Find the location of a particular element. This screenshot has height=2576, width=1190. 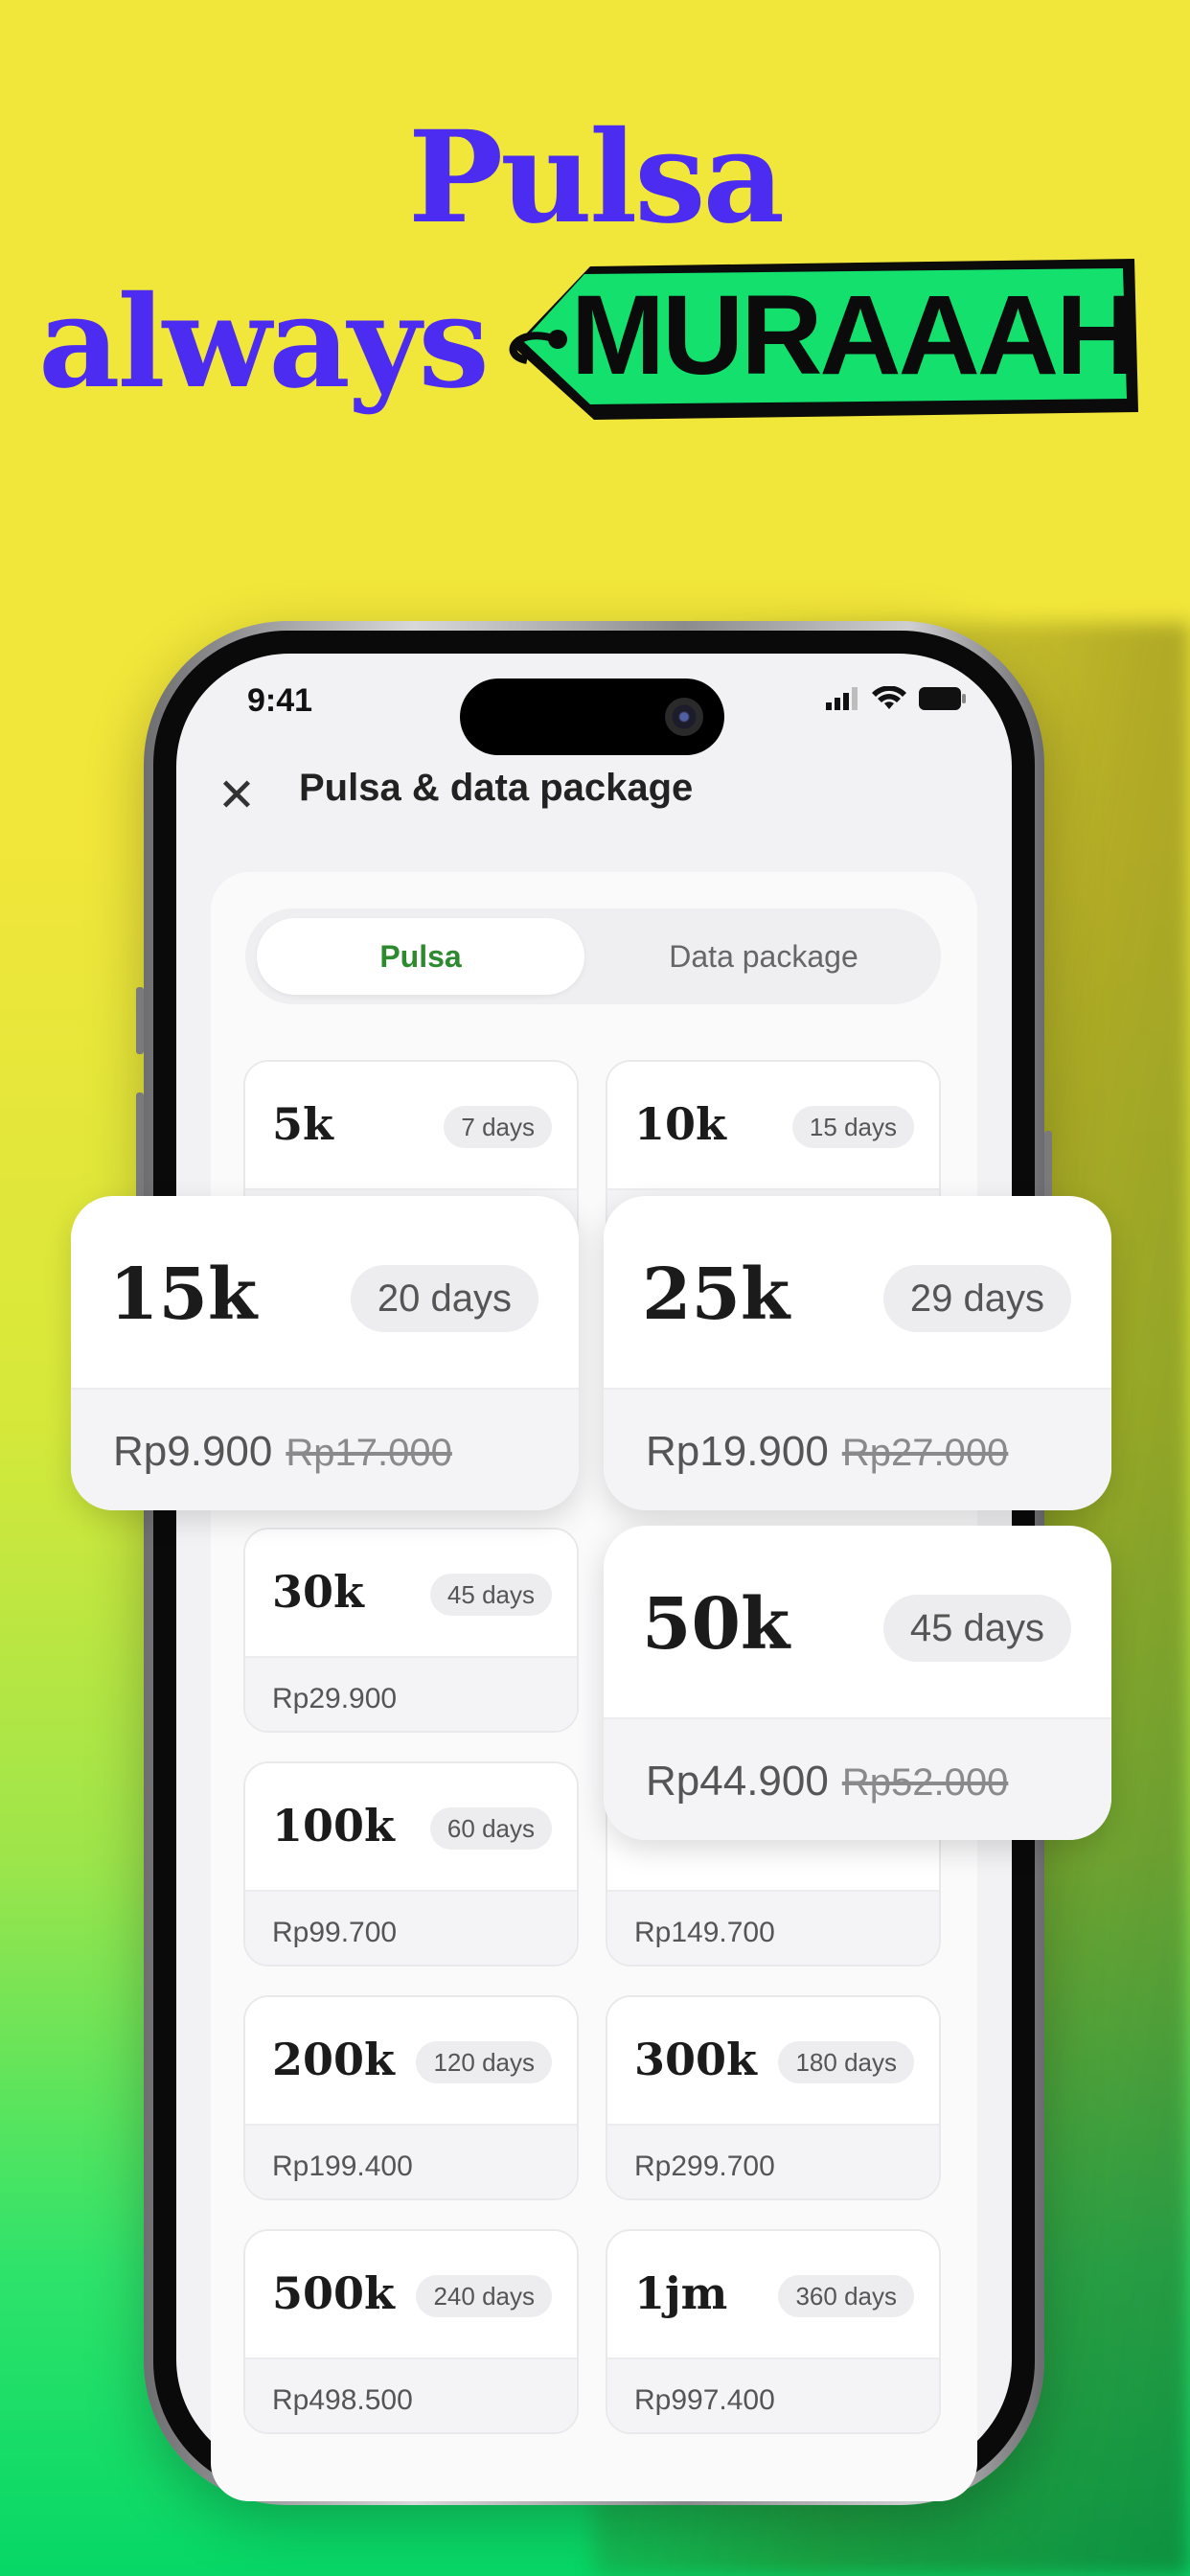

featured-package-card: 50k 45 days Rp44.900 Rp52.000 is located at coordinates (858, 1683).